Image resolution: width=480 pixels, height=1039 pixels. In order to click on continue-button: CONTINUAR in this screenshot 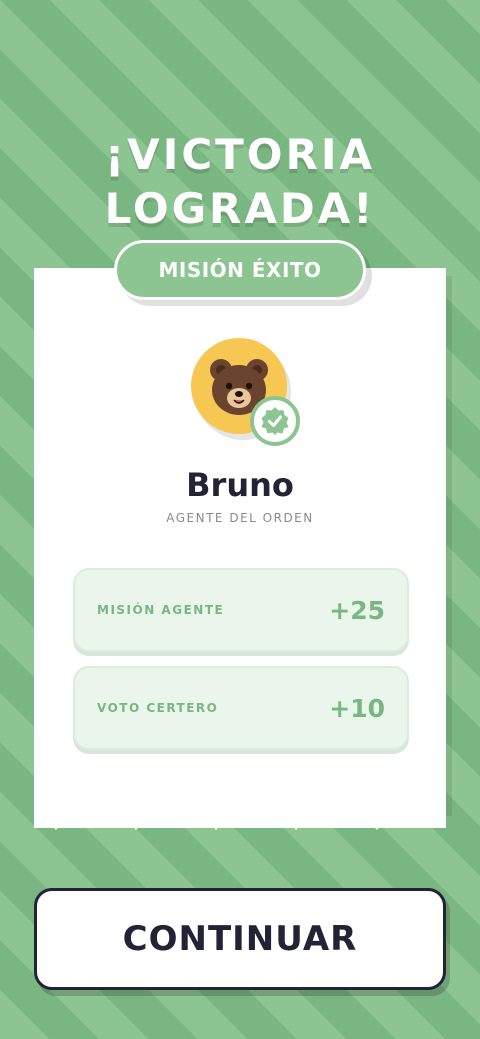, I will do `click(240, 939)`.